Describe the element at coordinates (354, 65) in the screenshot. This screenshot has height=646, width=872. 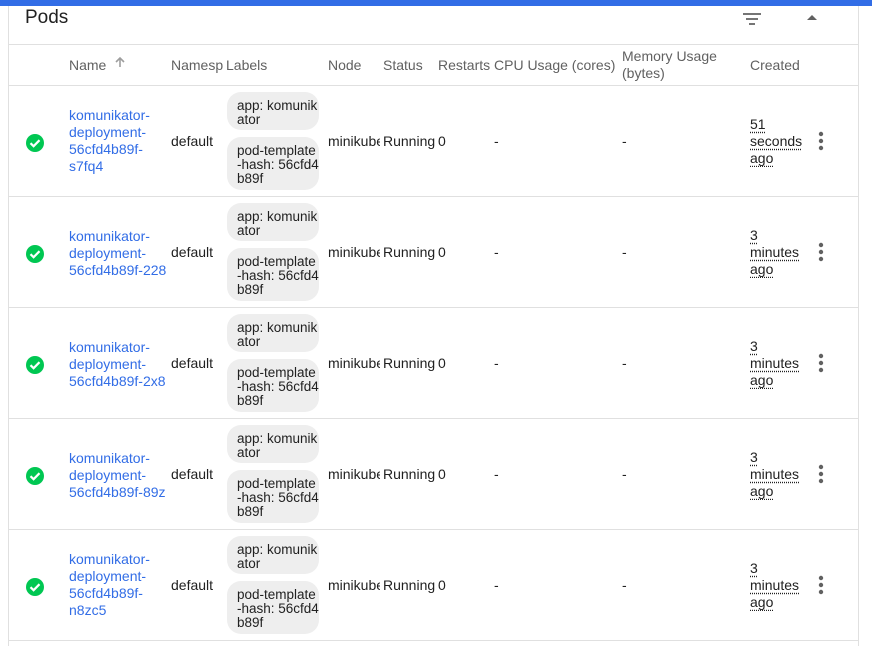
I see `column-header-node: Node` at that location.